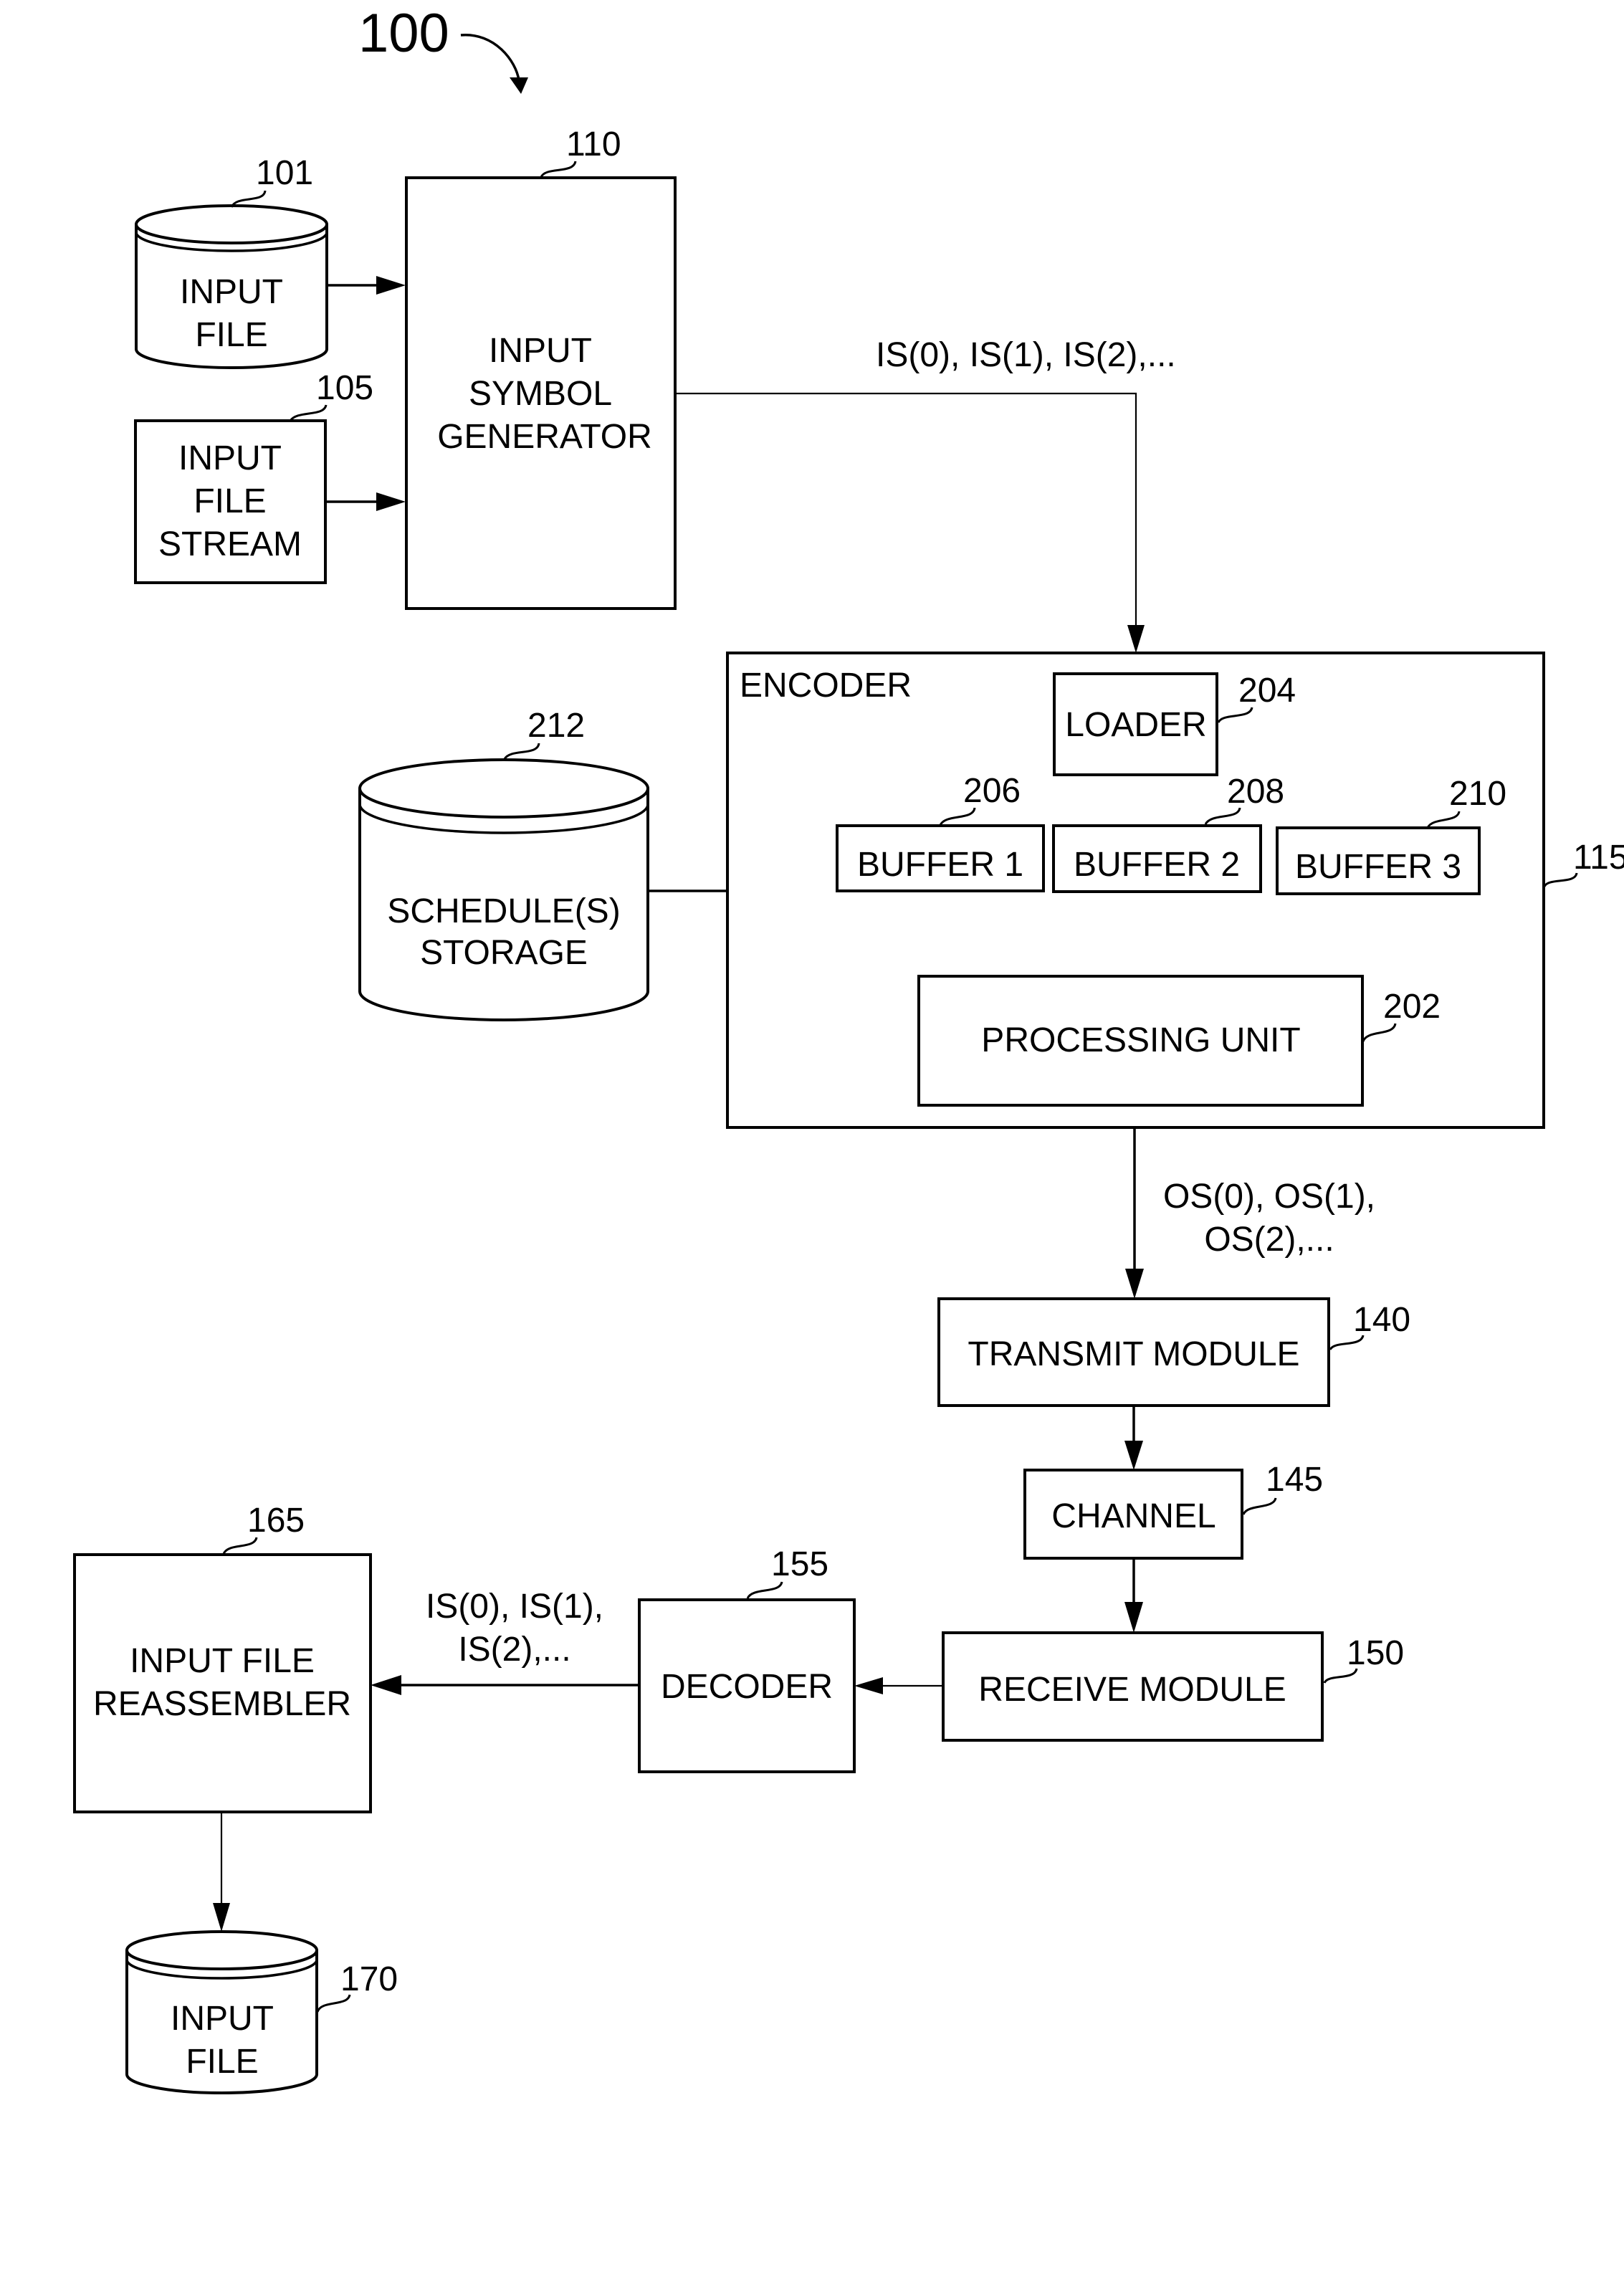 The height and width of the screenshot is (2285, 1624). Describe the element at coordinates (1255, 792) in the screenshot. I see `ref-numeral-208: 208` at that location.